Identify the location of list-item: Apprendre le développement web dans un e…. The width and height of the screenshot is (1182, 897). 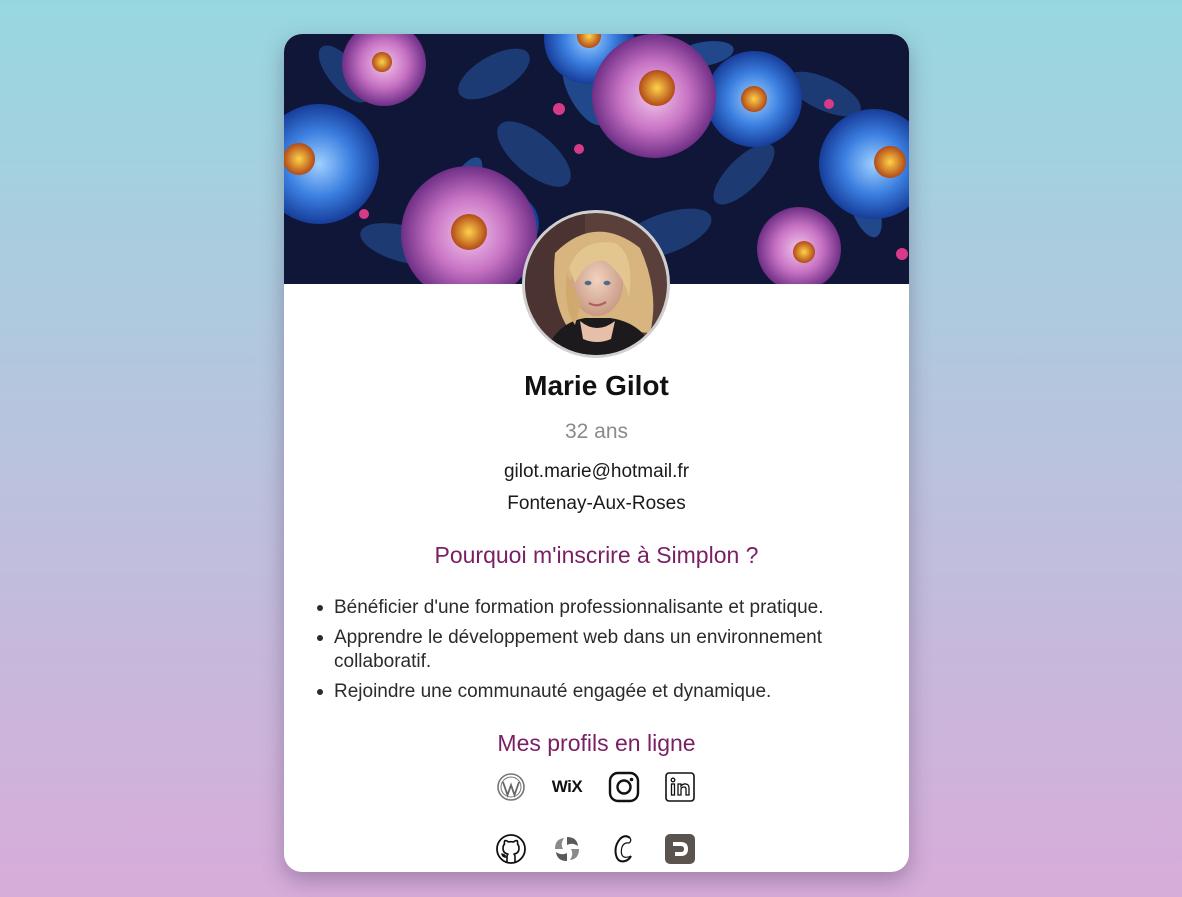
(595, 650).